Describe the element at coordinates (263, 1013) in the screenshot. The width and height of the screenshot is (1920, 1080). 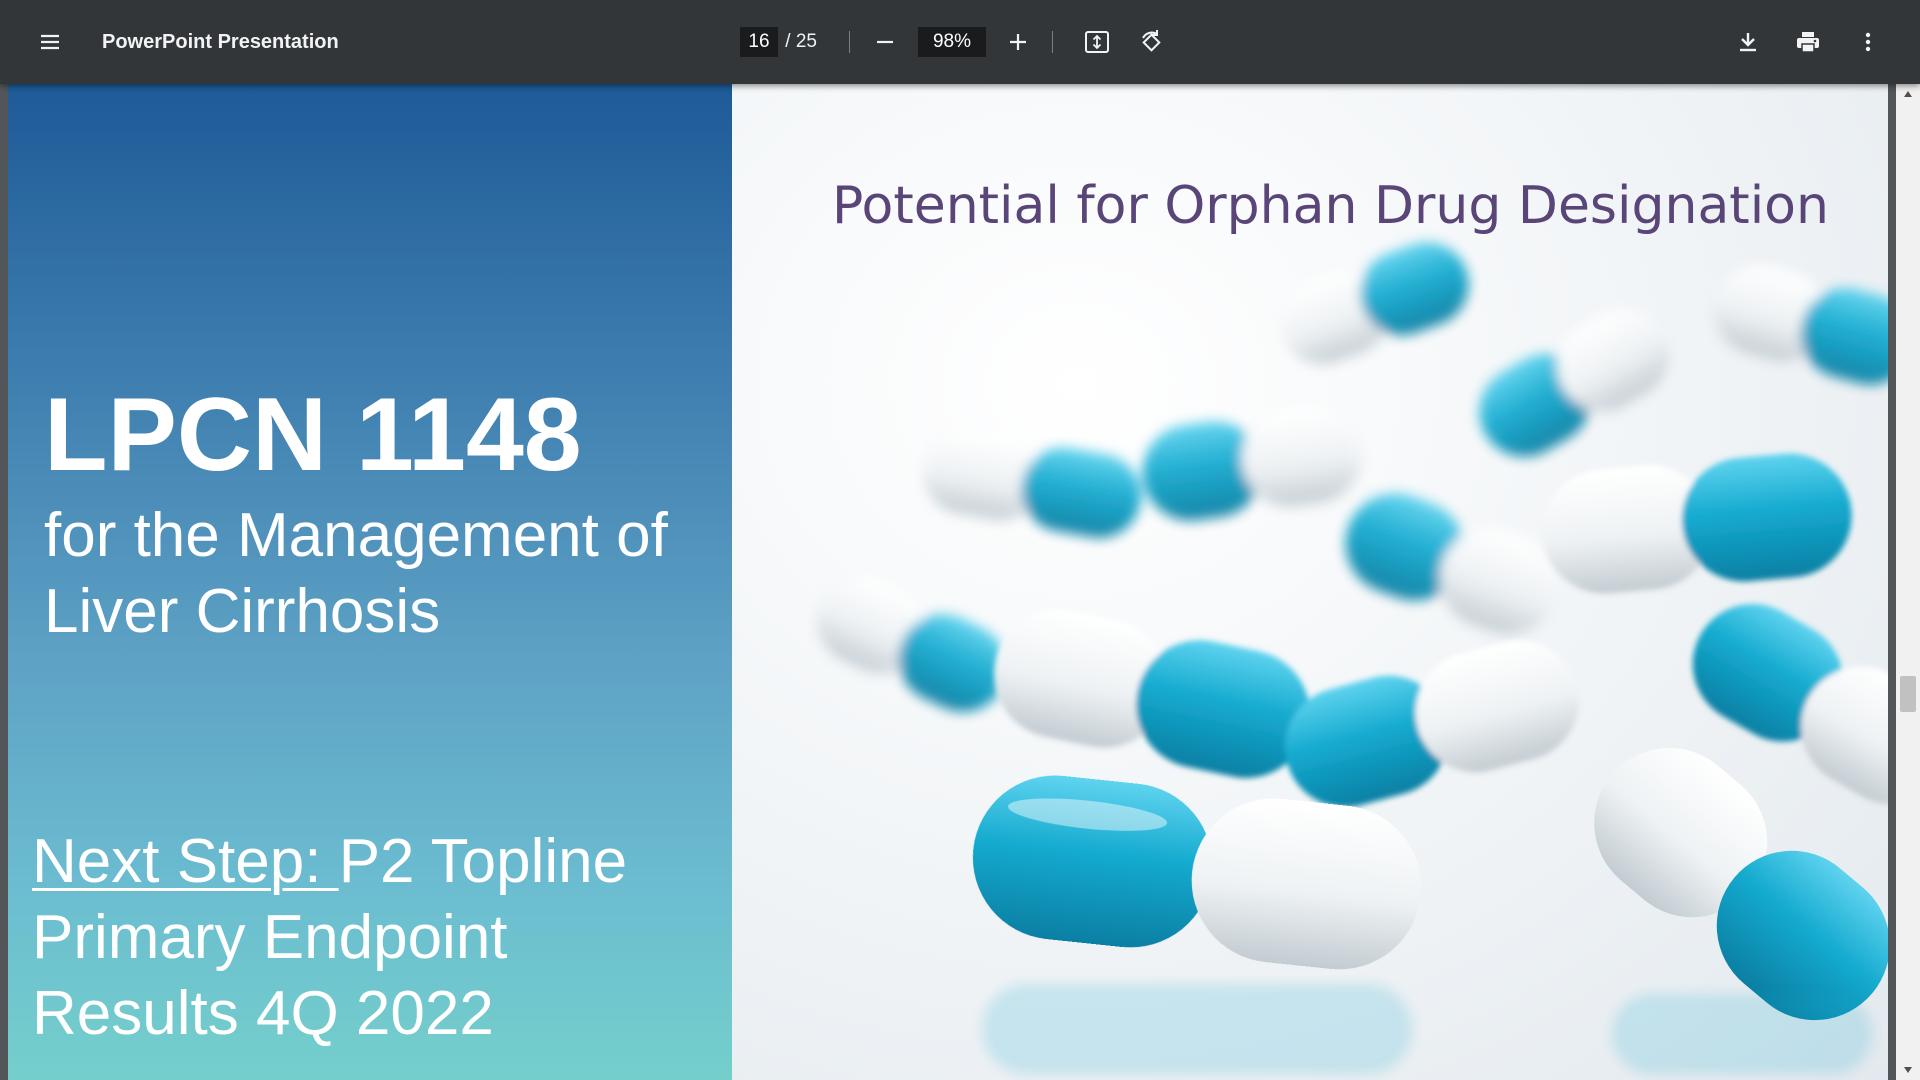
I see `next-step-text: Results 4Q 2022` at that location.